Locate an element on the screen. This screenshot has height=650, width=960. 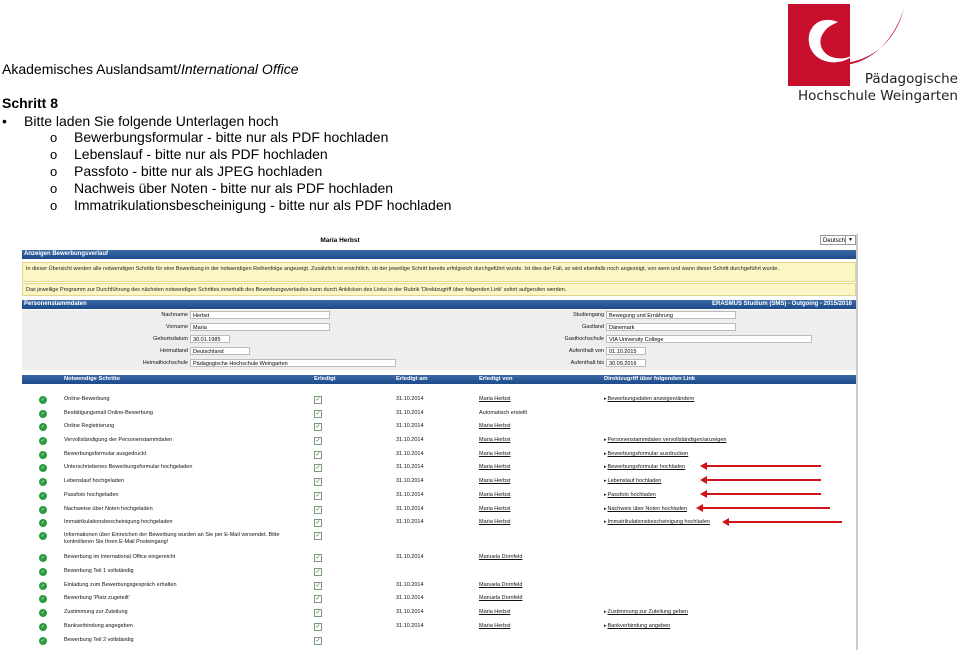
hostcountry-field: Dänemark is located at coordinates (671, 327).